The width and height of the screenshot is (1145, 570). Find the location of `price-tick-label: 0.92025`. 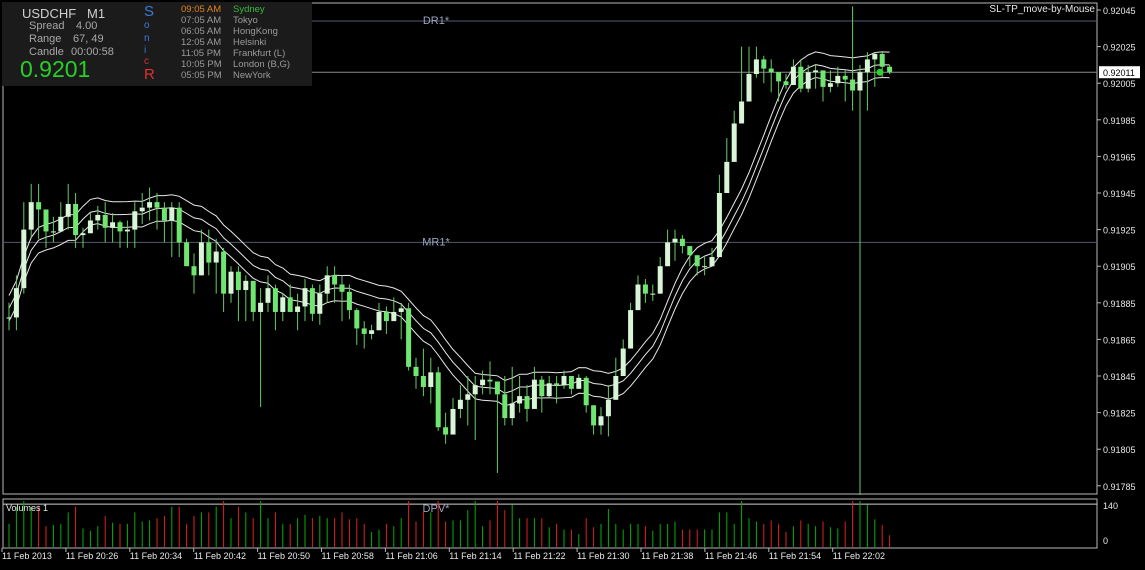

price-tick-label: 0.92025 is located at coordinates (1119, 48).